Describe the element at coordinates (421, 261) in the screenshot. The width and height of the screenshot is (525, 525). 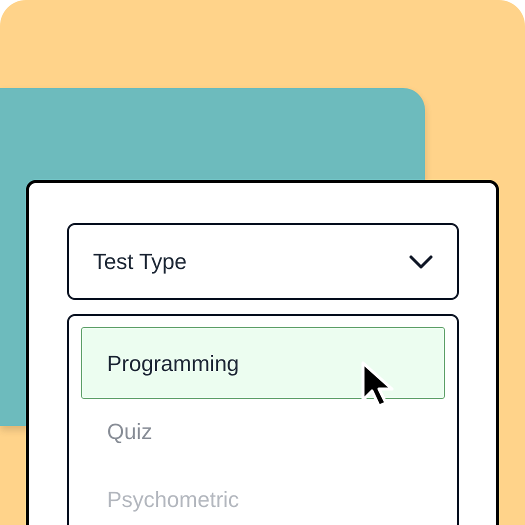
I see `chevron-icon` at that location.